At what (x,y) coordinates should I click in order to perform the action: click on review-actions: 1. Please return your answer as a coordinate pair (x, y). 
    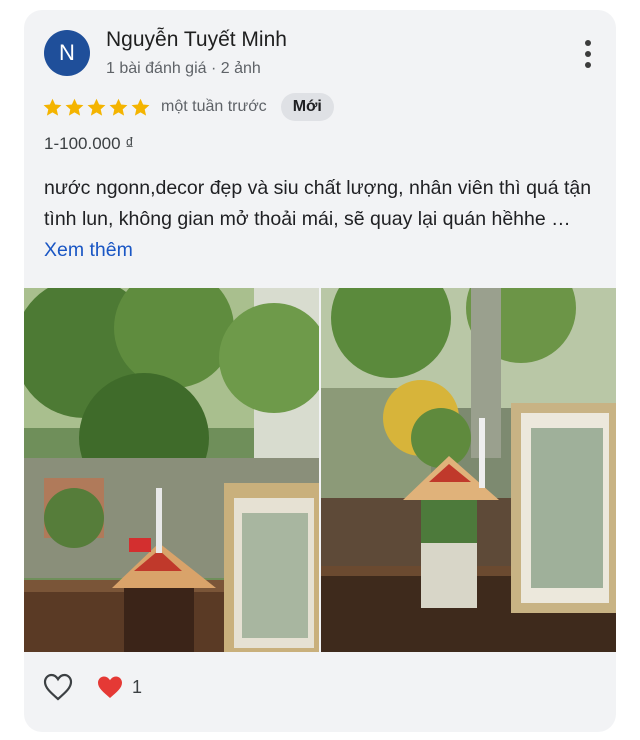
    Looking at the image, I should click on (92, 687).